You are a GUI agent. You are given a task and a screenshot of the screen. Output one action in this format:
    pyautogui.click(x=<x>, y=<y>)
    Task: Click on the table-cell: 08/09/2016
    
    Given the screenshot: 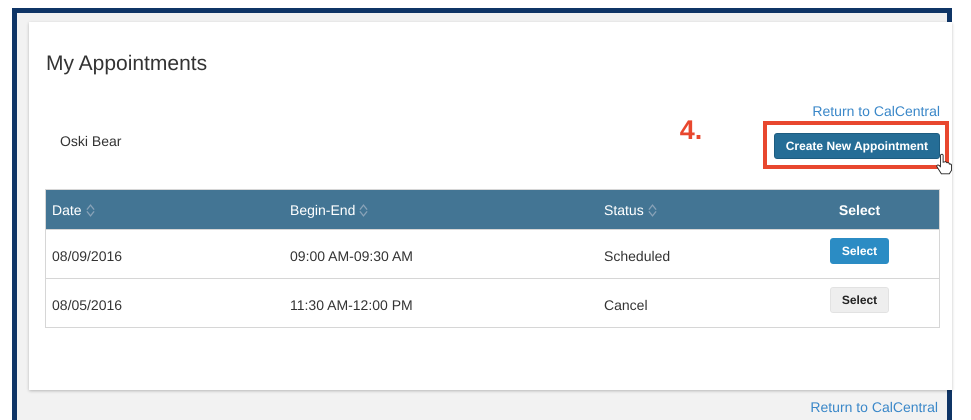 What is the action you would take?
    pyautogui.click(x=87, y=256)
    